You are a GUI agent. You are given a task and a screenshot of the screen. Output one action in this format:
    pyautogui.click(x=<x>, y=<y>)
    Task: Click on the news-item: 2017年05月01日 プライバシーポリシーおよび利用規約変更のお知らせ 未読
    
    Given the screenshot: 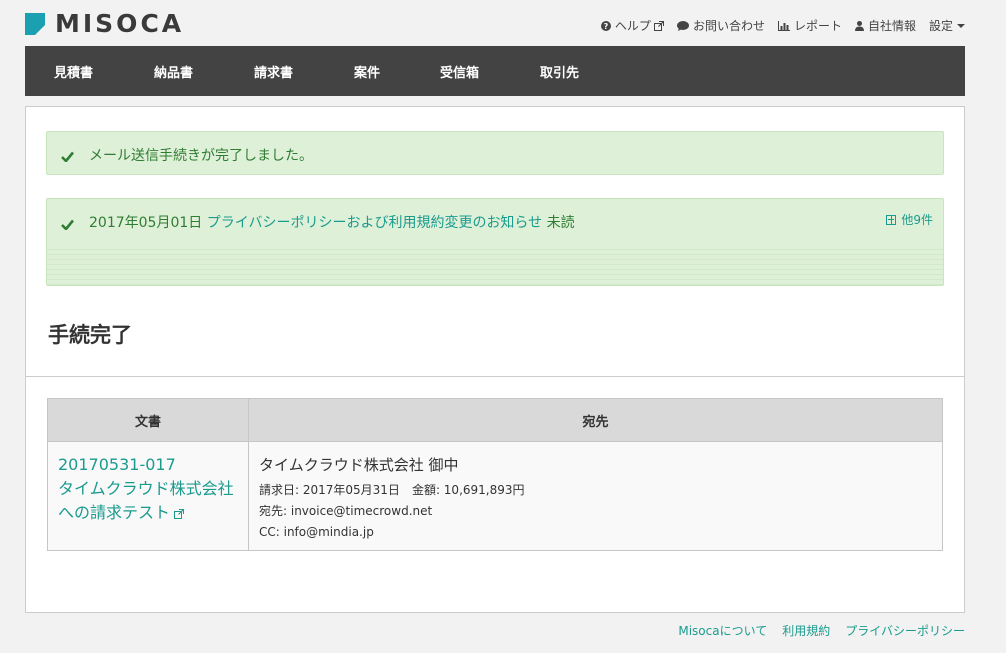 What is the action you would take?
    pyautogui.click(x=332, y=222)
    